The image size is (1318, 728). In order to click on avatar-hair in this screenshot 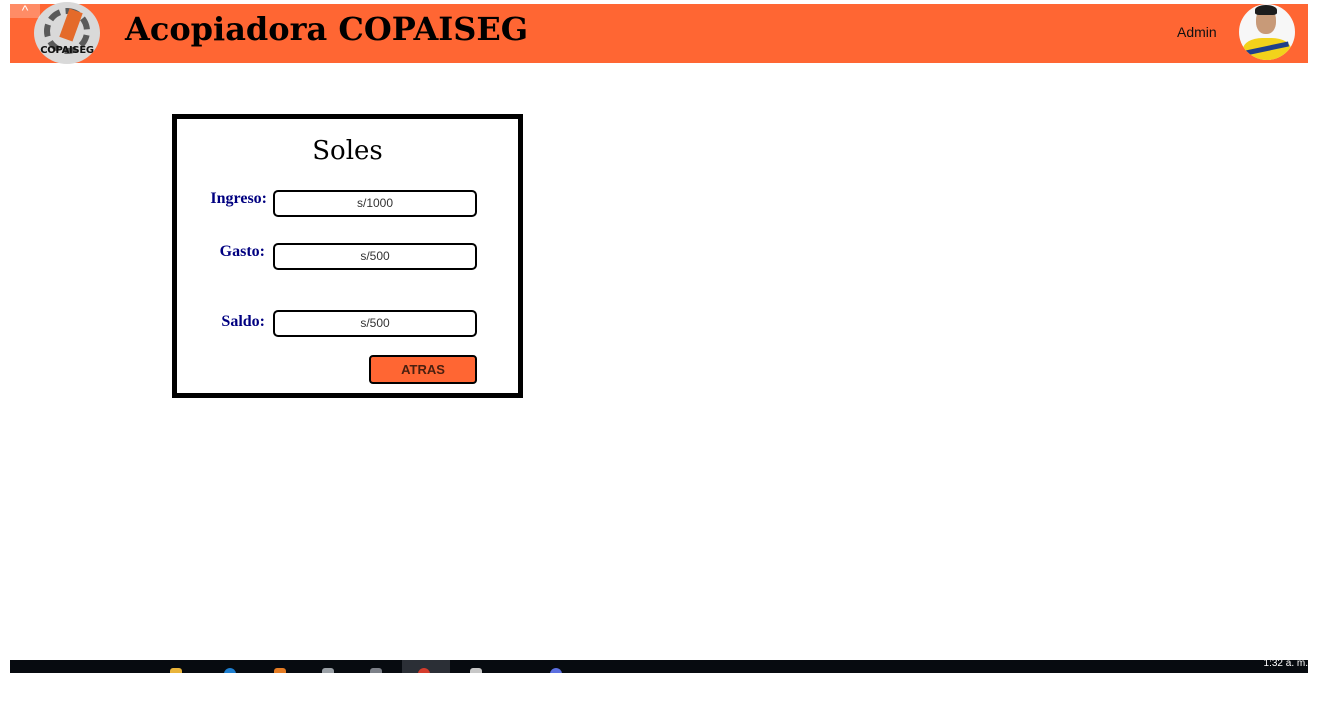, I will do `click(1266, 10)`.